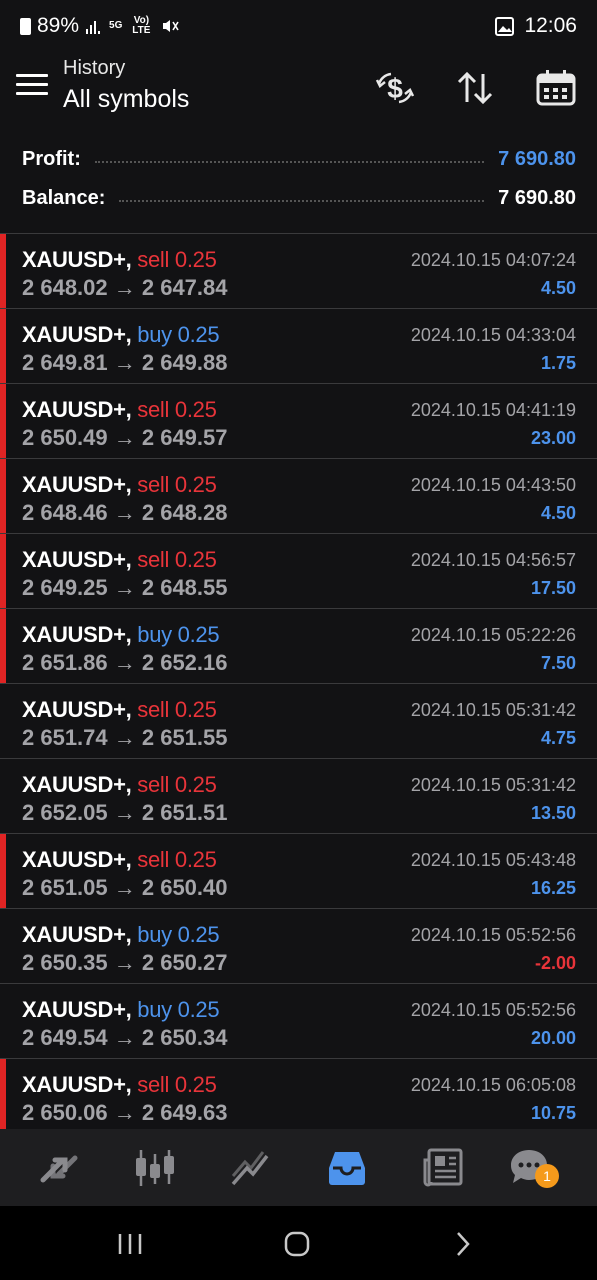 Image resolution: width=597 pixels, height=1280 pixels. What do you see at coordinates (125, 362) in the screenshot?
I see `deal-prices: 2 649.81 → 2 649.88` at bounding box center [125, 362].